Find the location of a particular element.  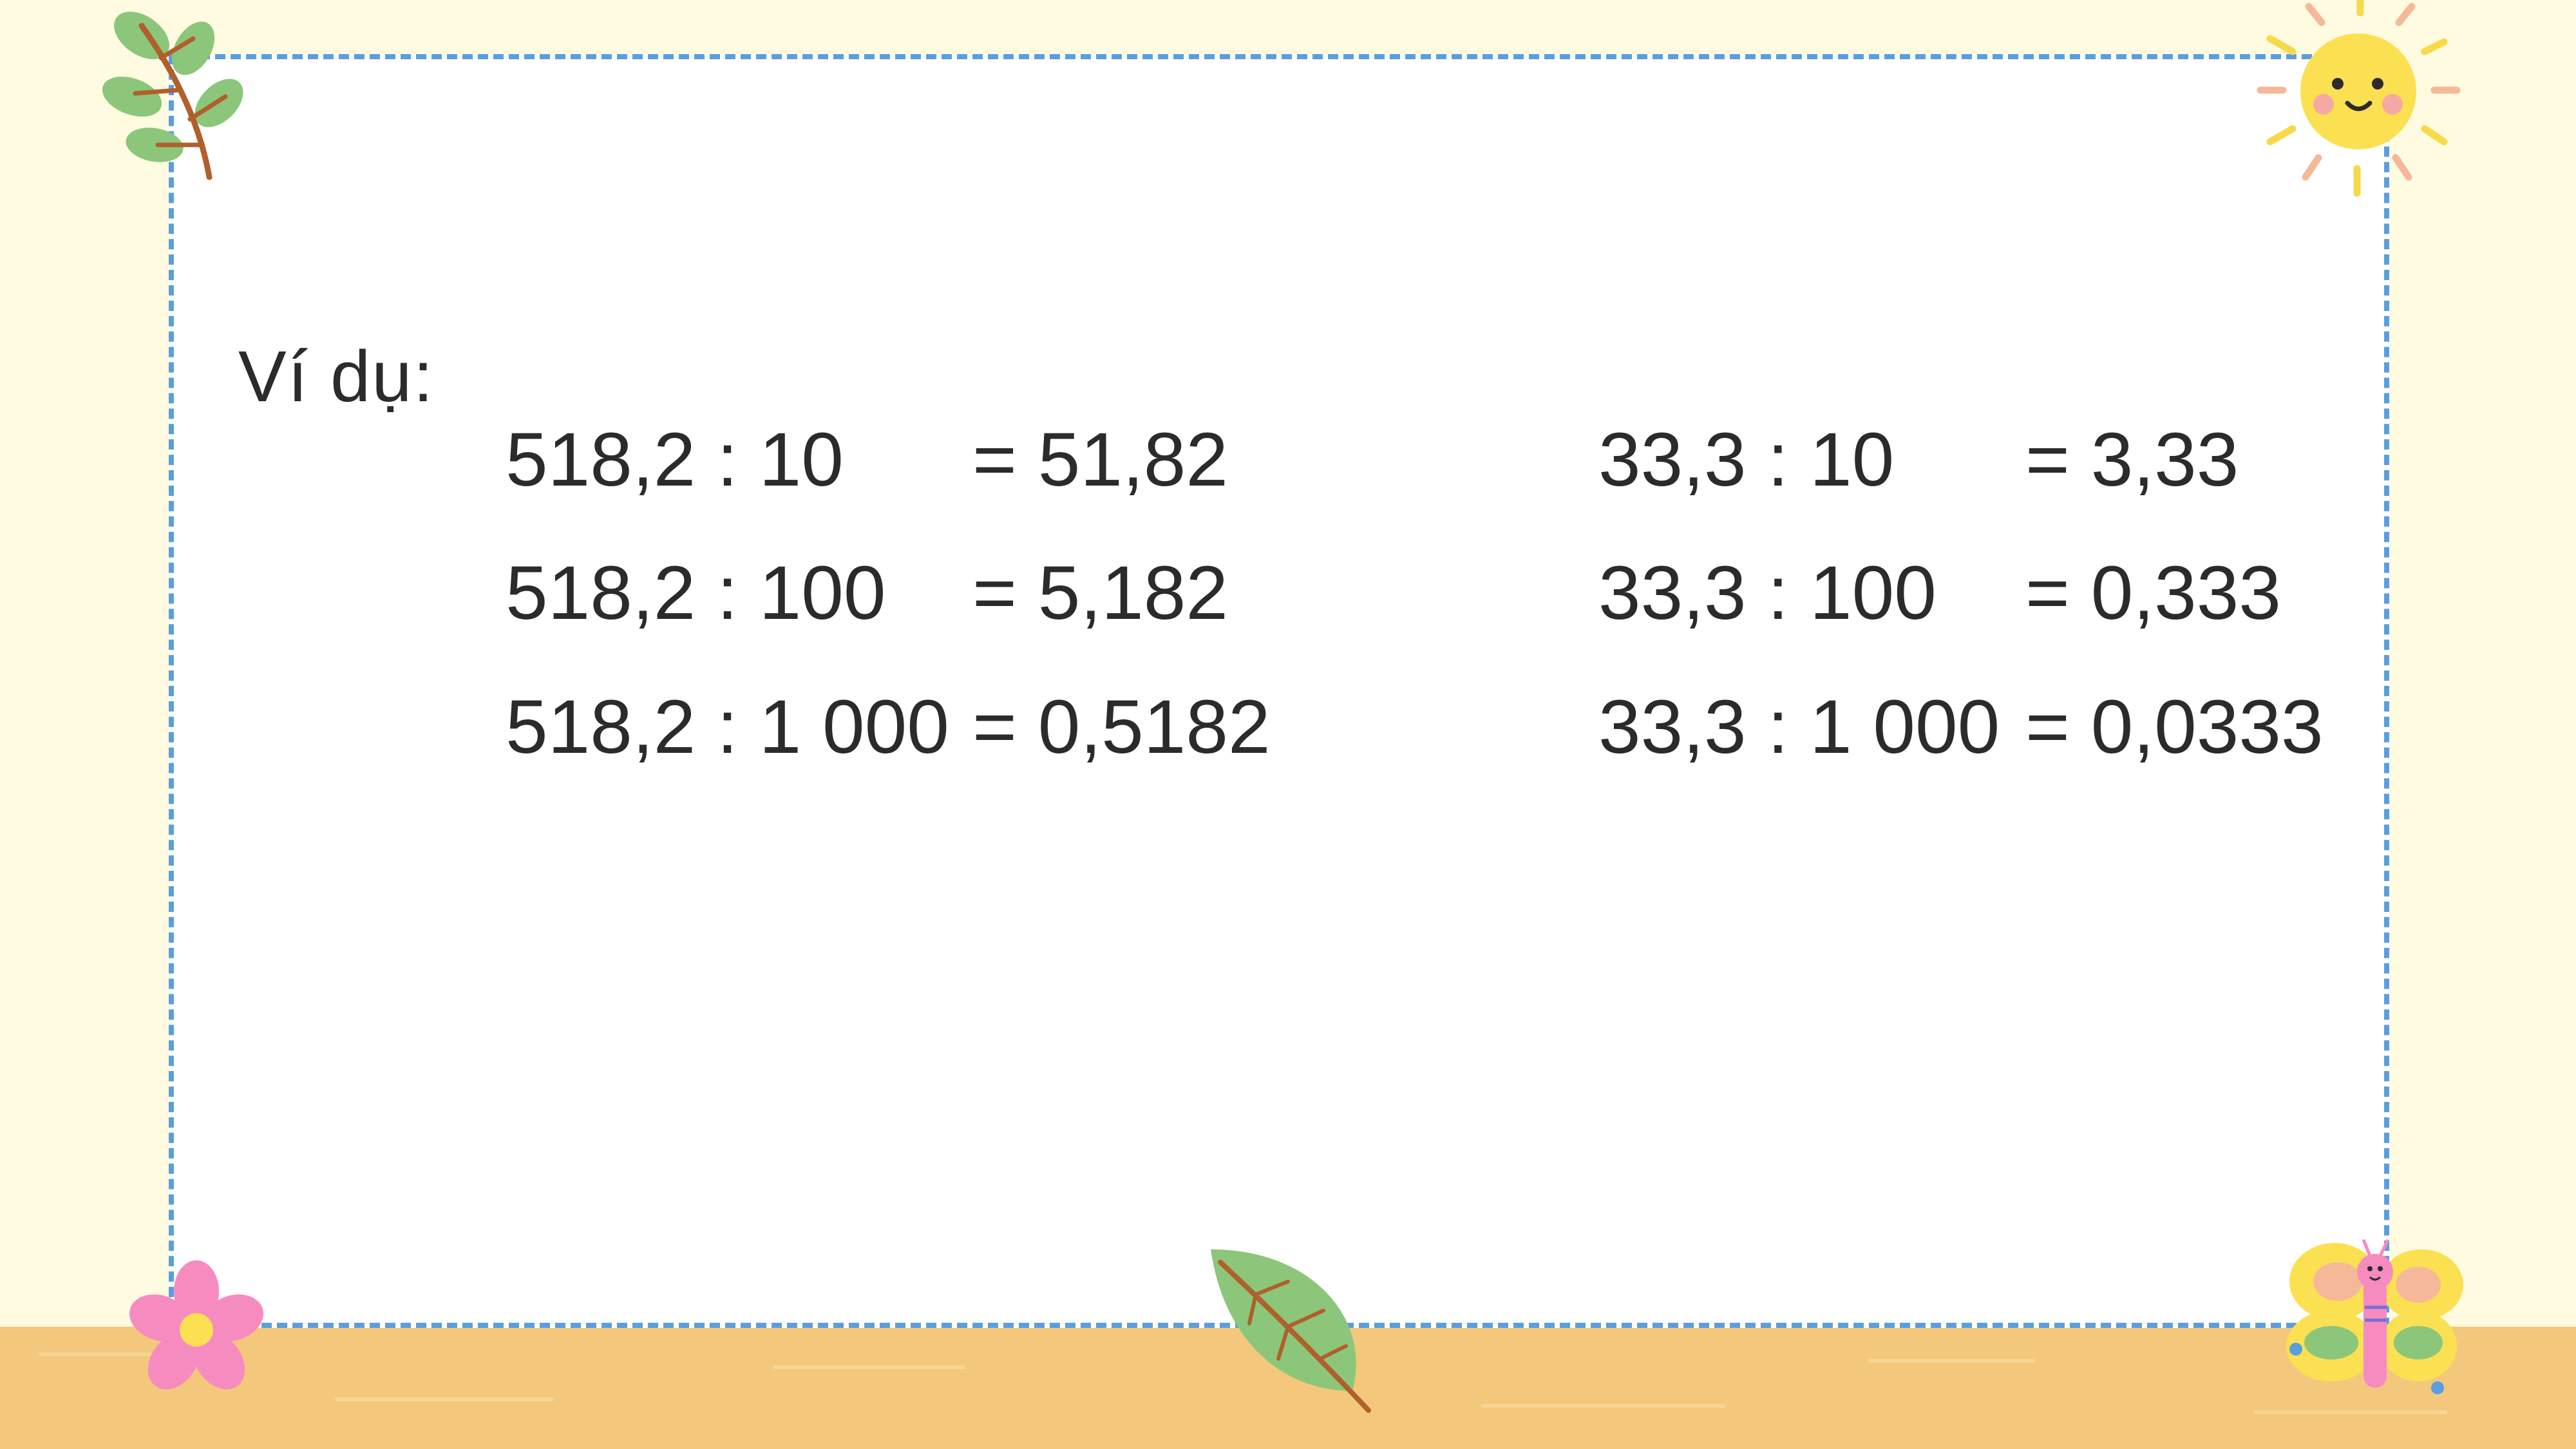

equation-result: = 0,0333 is located at coordinates (2174, 727).